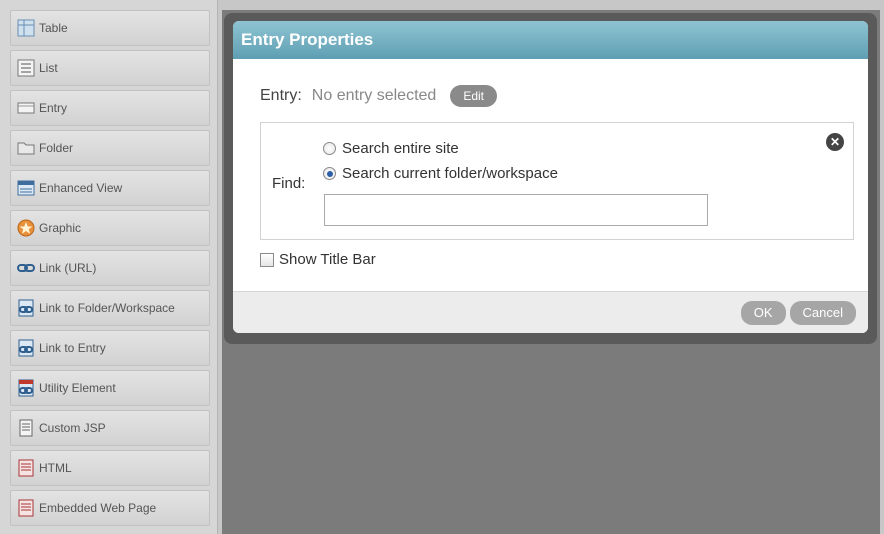 The image size is (884, 534). I want to click on embedded-web-page-icon, so click(26, 508).